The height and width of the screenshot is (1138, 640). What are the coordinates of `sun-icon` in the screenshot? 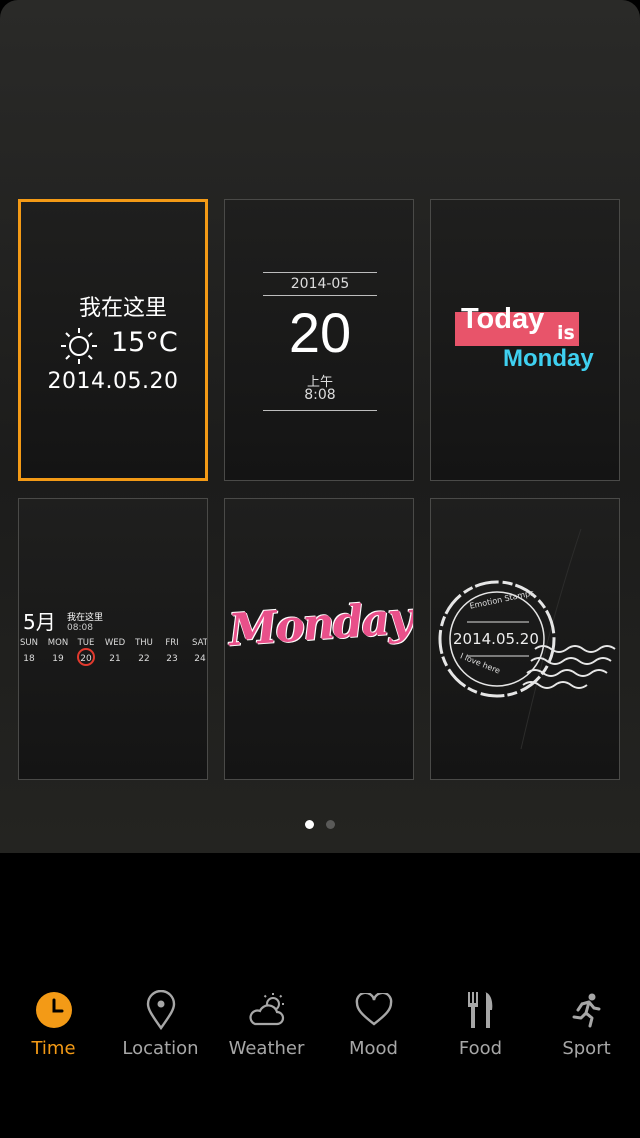 It's located at (79, 346).